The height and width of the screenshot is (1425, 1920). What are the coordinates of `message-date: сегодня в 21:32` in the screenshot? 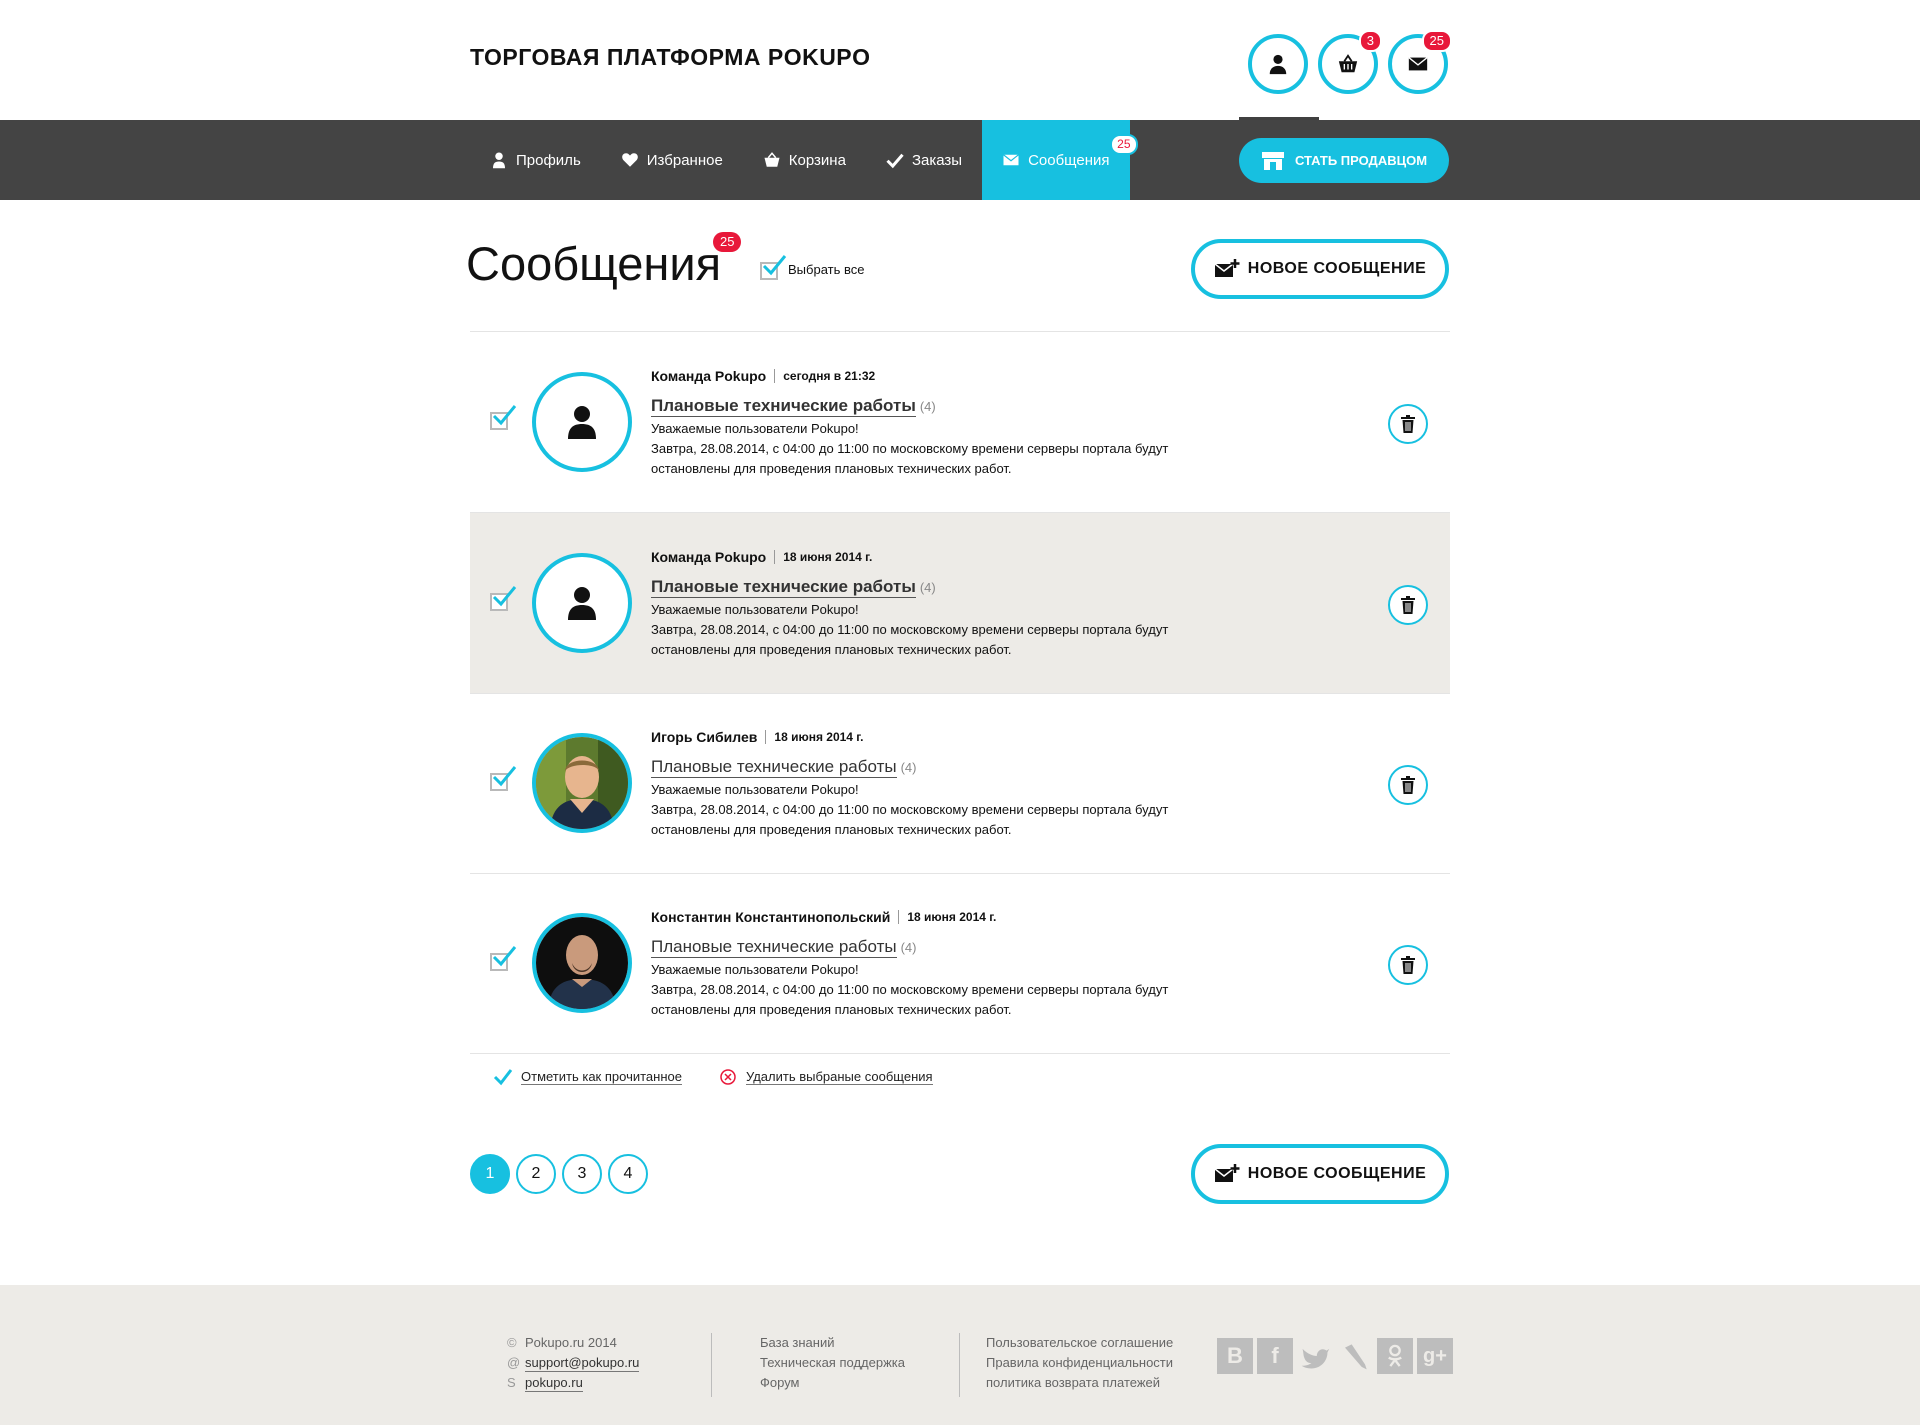 It's located at (829, 376).